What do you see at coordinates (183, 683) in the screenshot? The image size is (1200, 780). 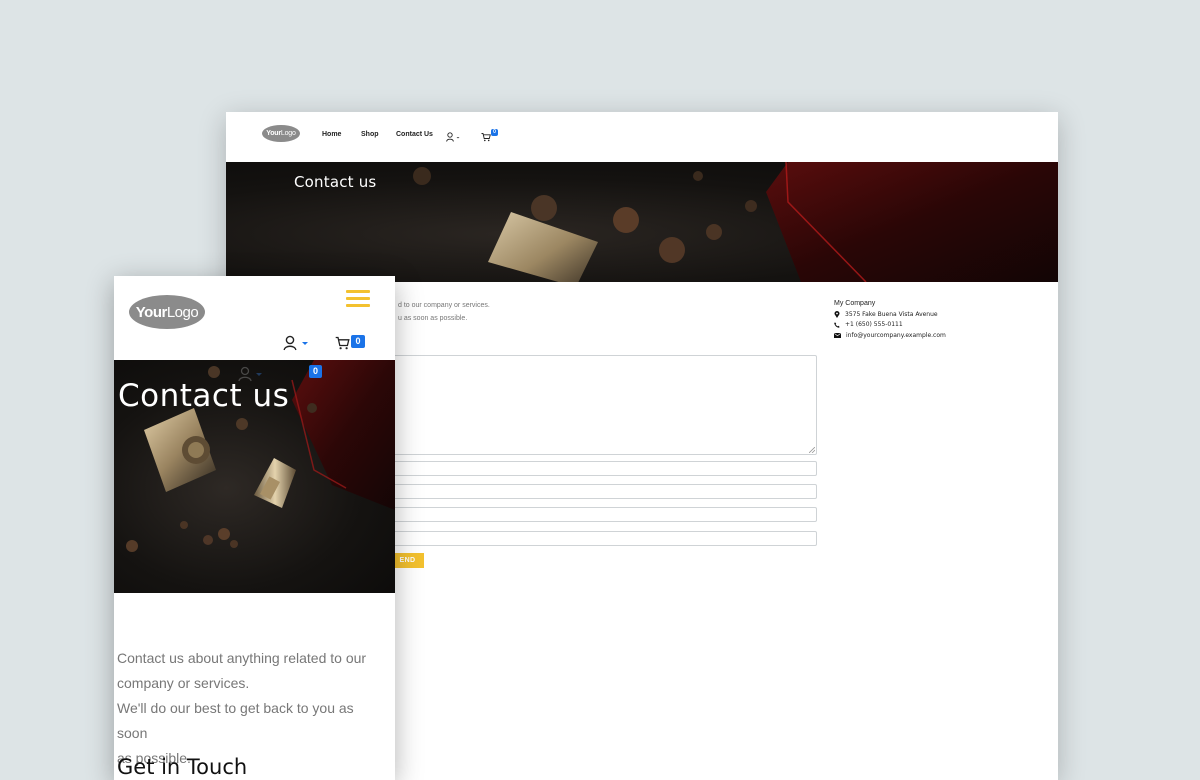 I see `mobile-intro-line-2: company or services.` at bounding box center [183, 683].